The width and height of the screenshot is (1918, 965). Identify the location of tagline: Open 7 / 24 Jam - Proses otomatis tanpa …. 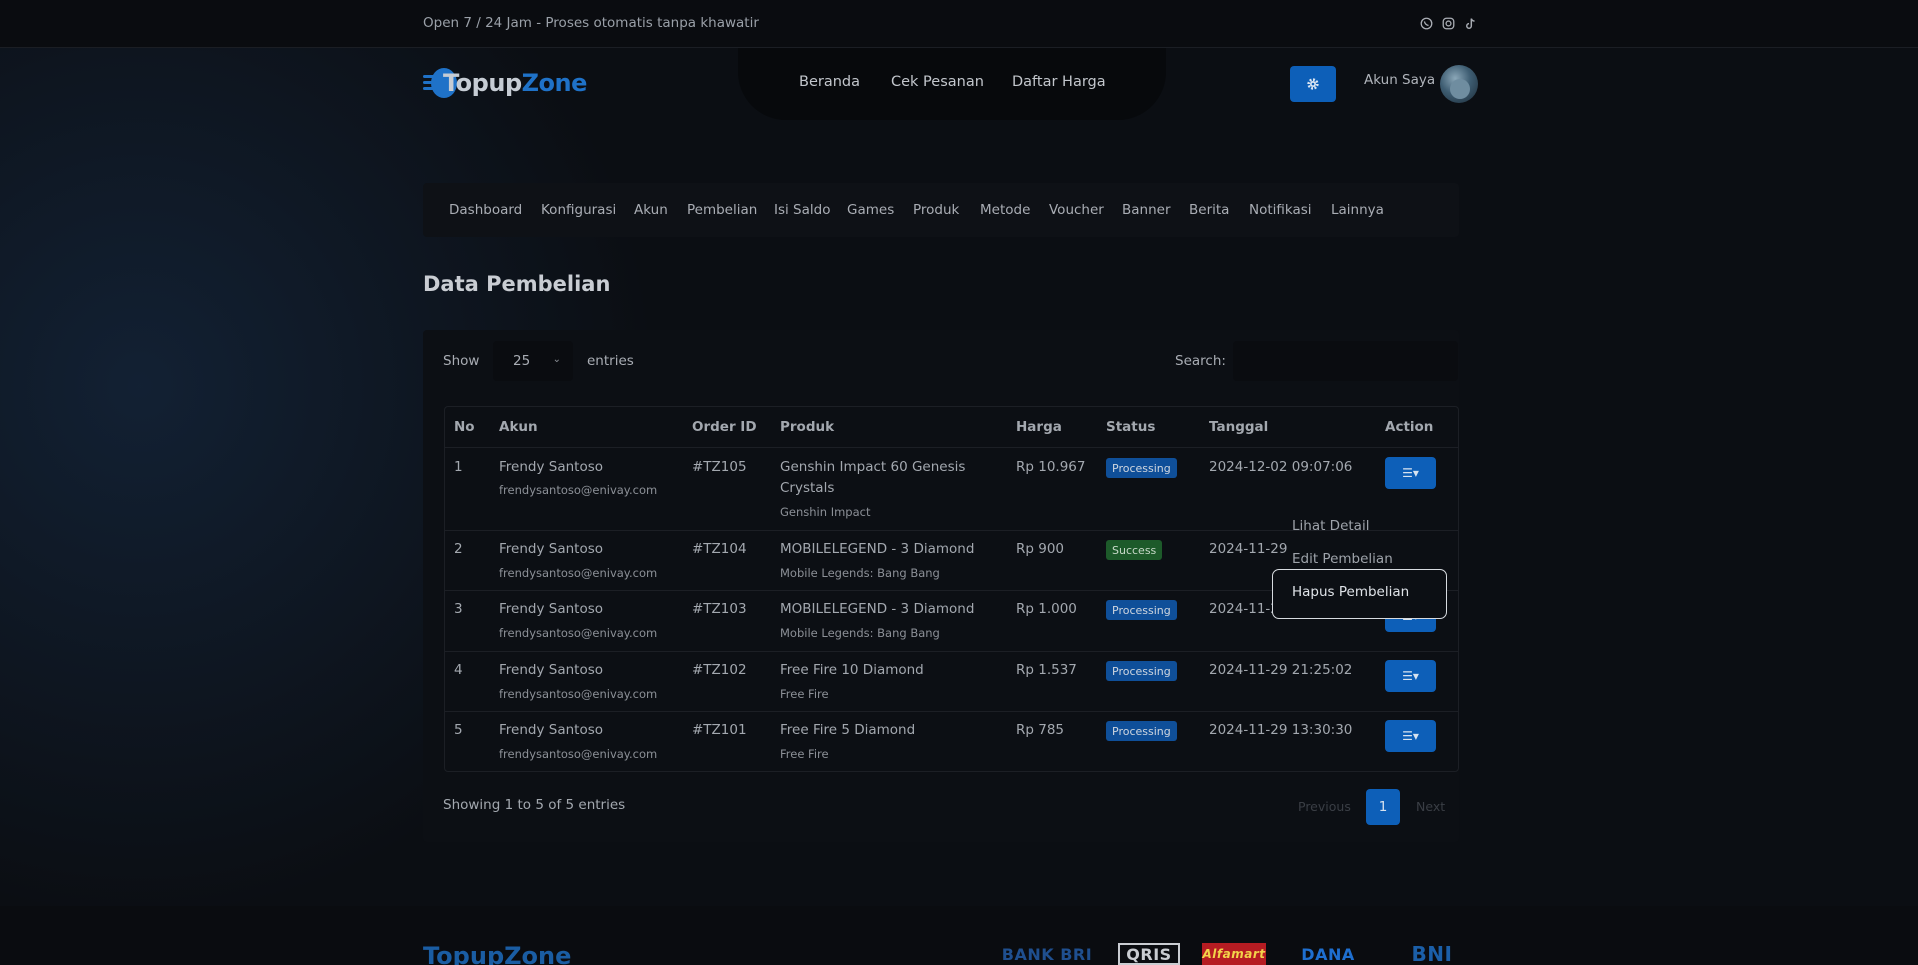
(591, 23).